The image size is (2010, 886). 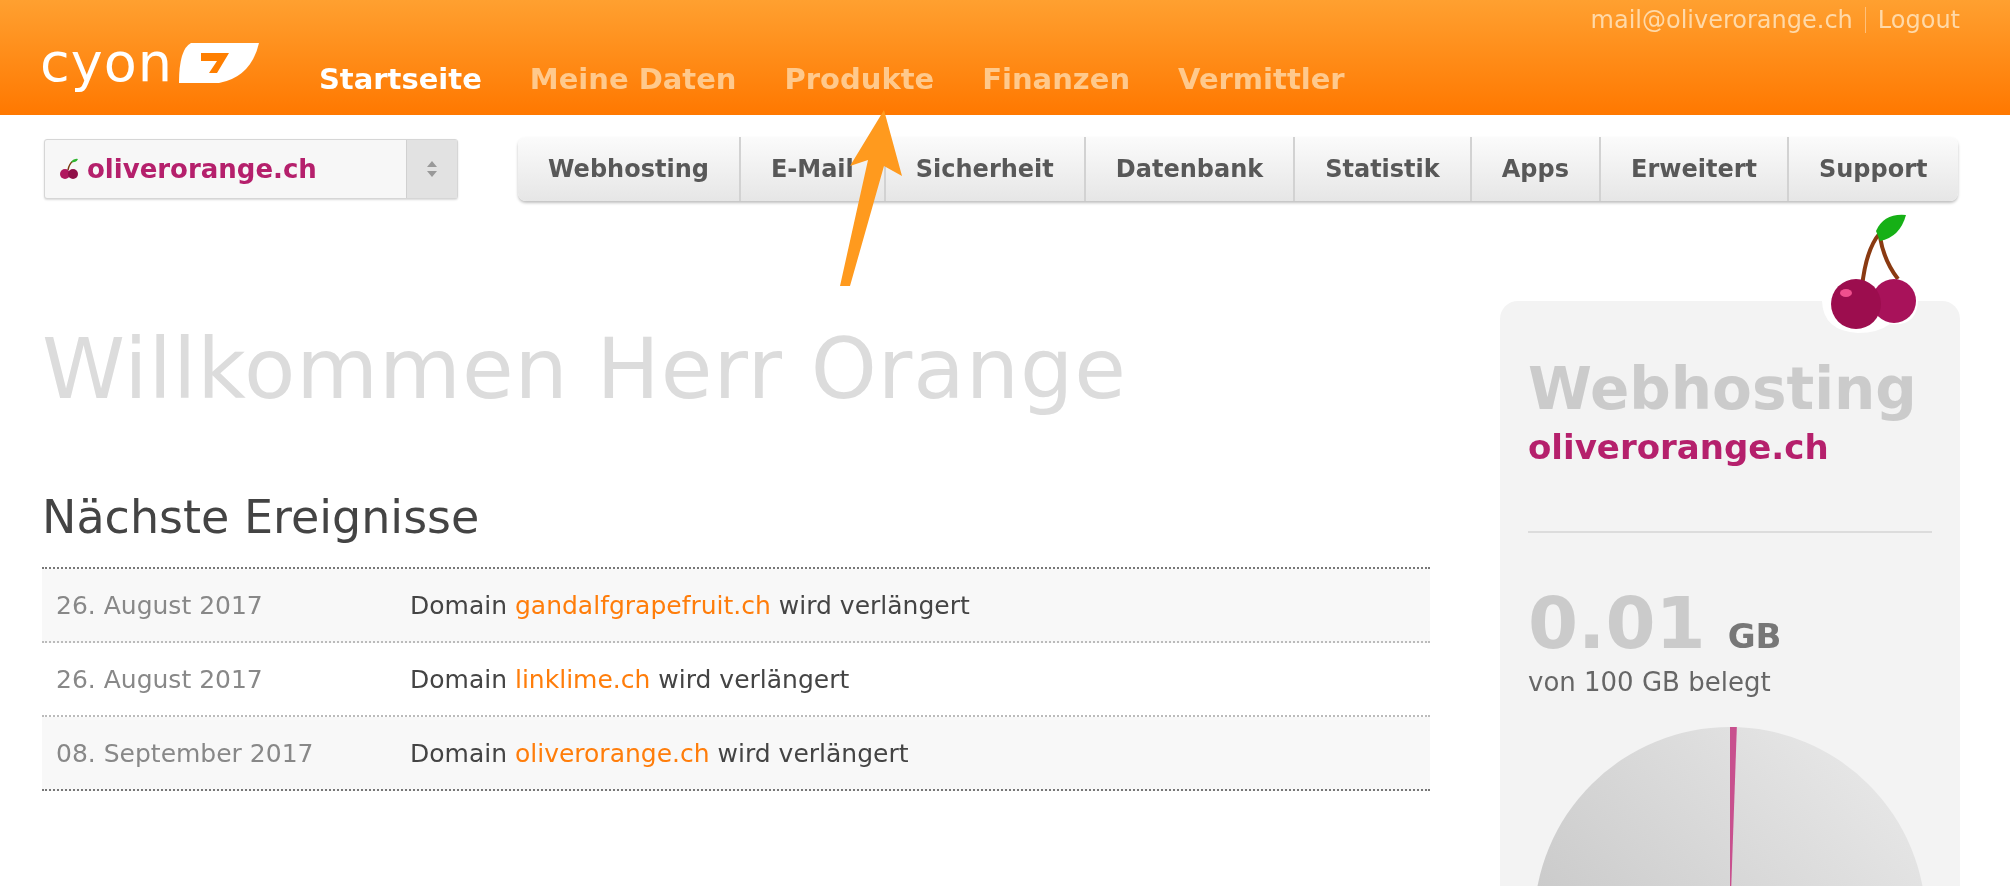 I want to click on domain-link: oliverorange.ch, so click(x=612, y=753).